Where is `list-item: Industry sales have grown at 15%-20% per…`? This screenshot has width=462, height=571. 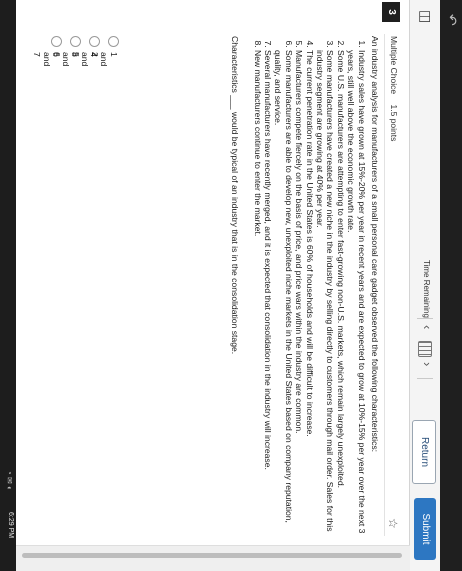 list-item: Industry sales have grown at 15%-20% per… is located at coordinates (356, 293).